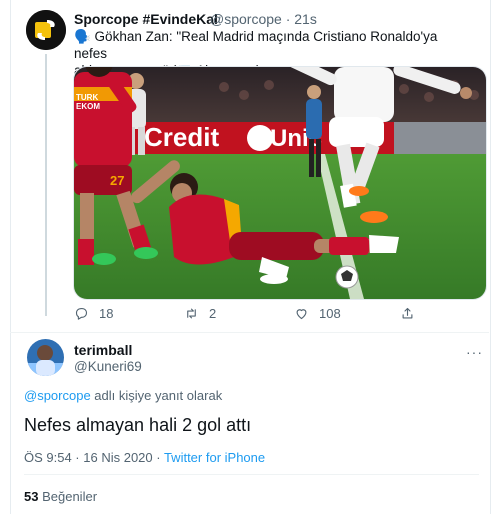 The height and width of the screenshot is (514, 500). I want to click on reply-icon, so click(81, 313).